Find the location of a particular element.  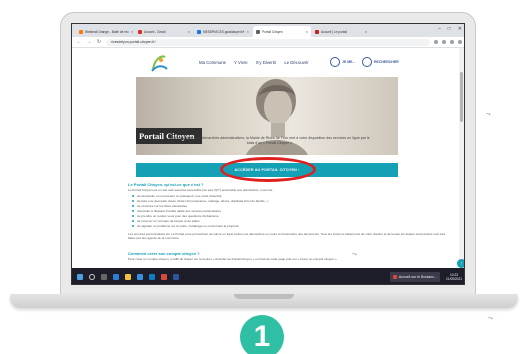

window-controls: – □ ✕ is located at coordinates (450, 29).